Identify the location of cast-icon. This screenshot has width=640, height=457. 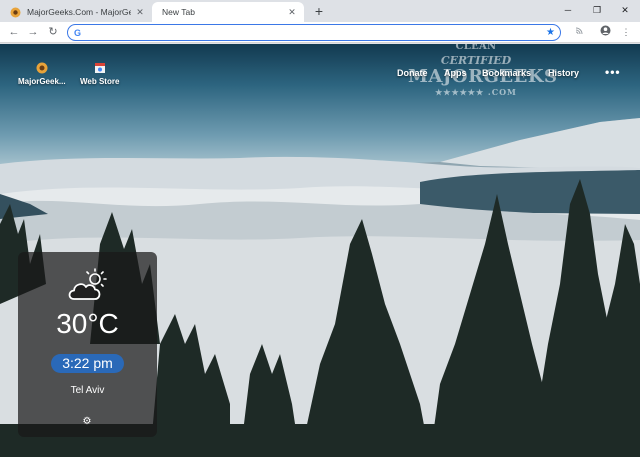
(580, 32).